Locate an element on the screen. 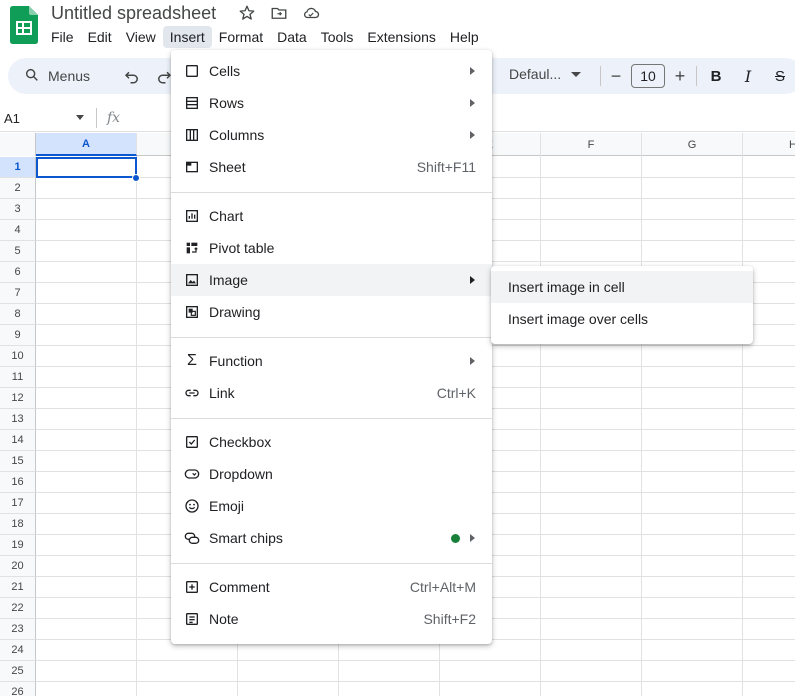 This screenshot has width=795, height=696. row-header: 10 is located at coordinates (18, 356).